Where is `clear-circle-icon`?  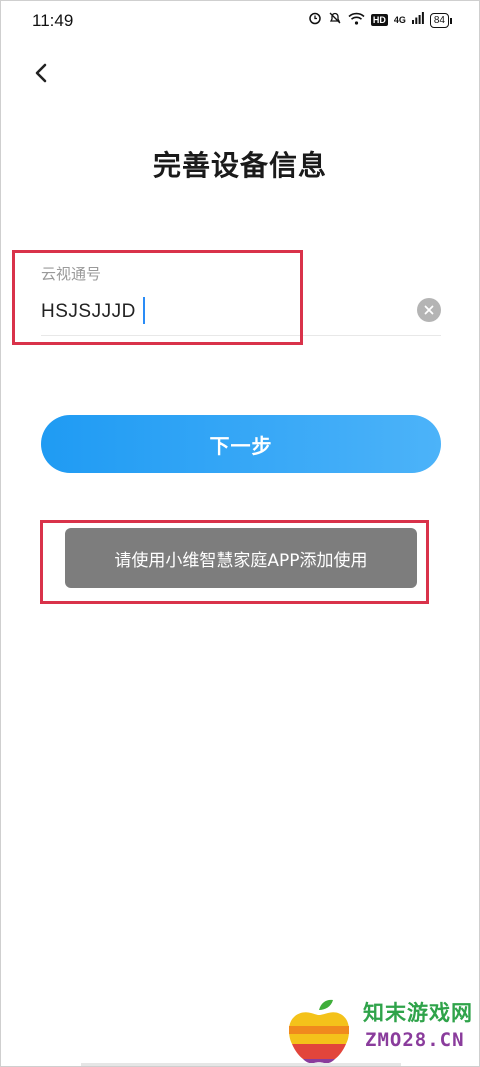
clear-circle-icon is located at coordinates (429, 310).